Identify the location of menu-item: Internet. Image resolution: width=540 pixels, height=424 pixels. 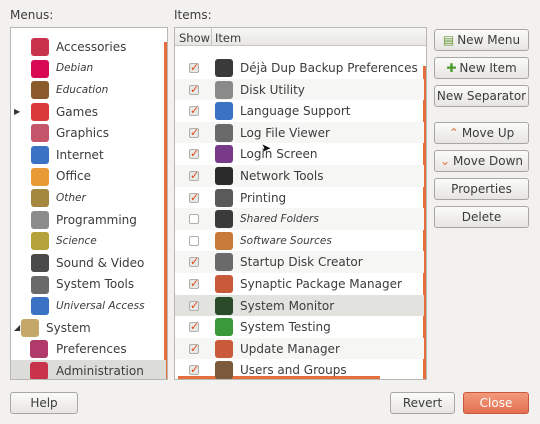
(88, 155).